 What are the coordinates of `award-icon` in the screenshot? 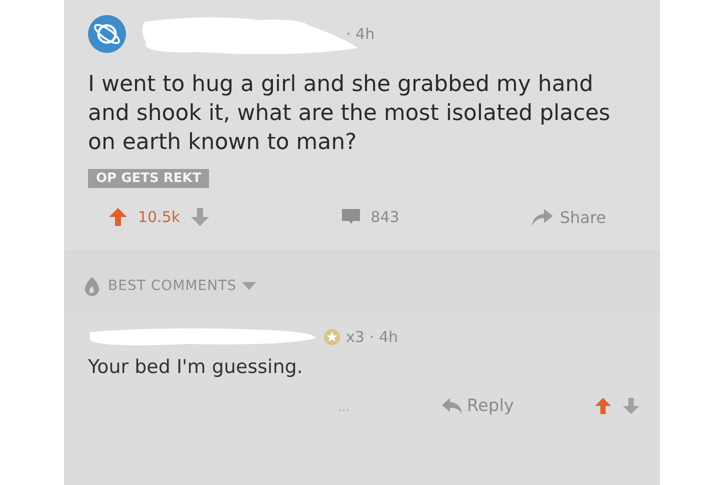 It's located at (332, 337).